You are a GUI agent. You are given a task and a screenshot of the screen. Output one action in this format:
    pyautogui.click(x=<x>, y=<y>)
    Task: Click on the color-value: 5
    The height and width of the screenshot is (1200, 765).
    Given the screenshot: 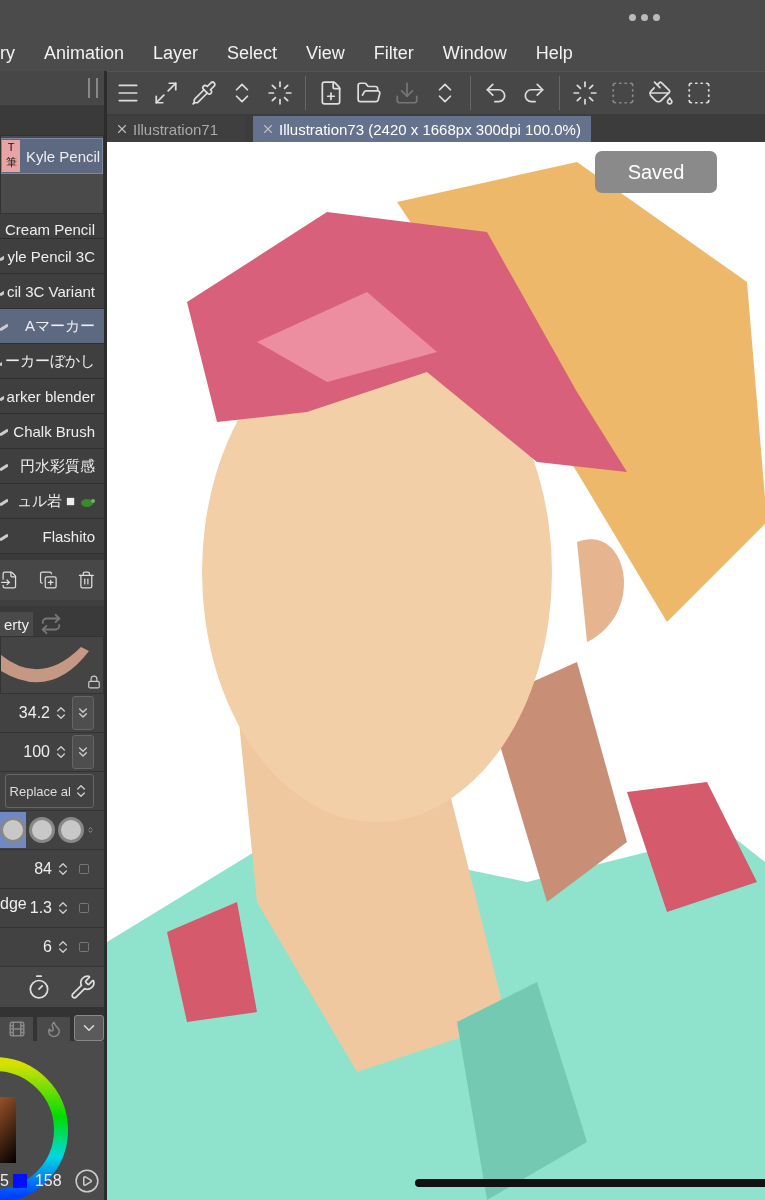 What is the action you would take?
    pyautogui.click(x=4, y=1181)
    